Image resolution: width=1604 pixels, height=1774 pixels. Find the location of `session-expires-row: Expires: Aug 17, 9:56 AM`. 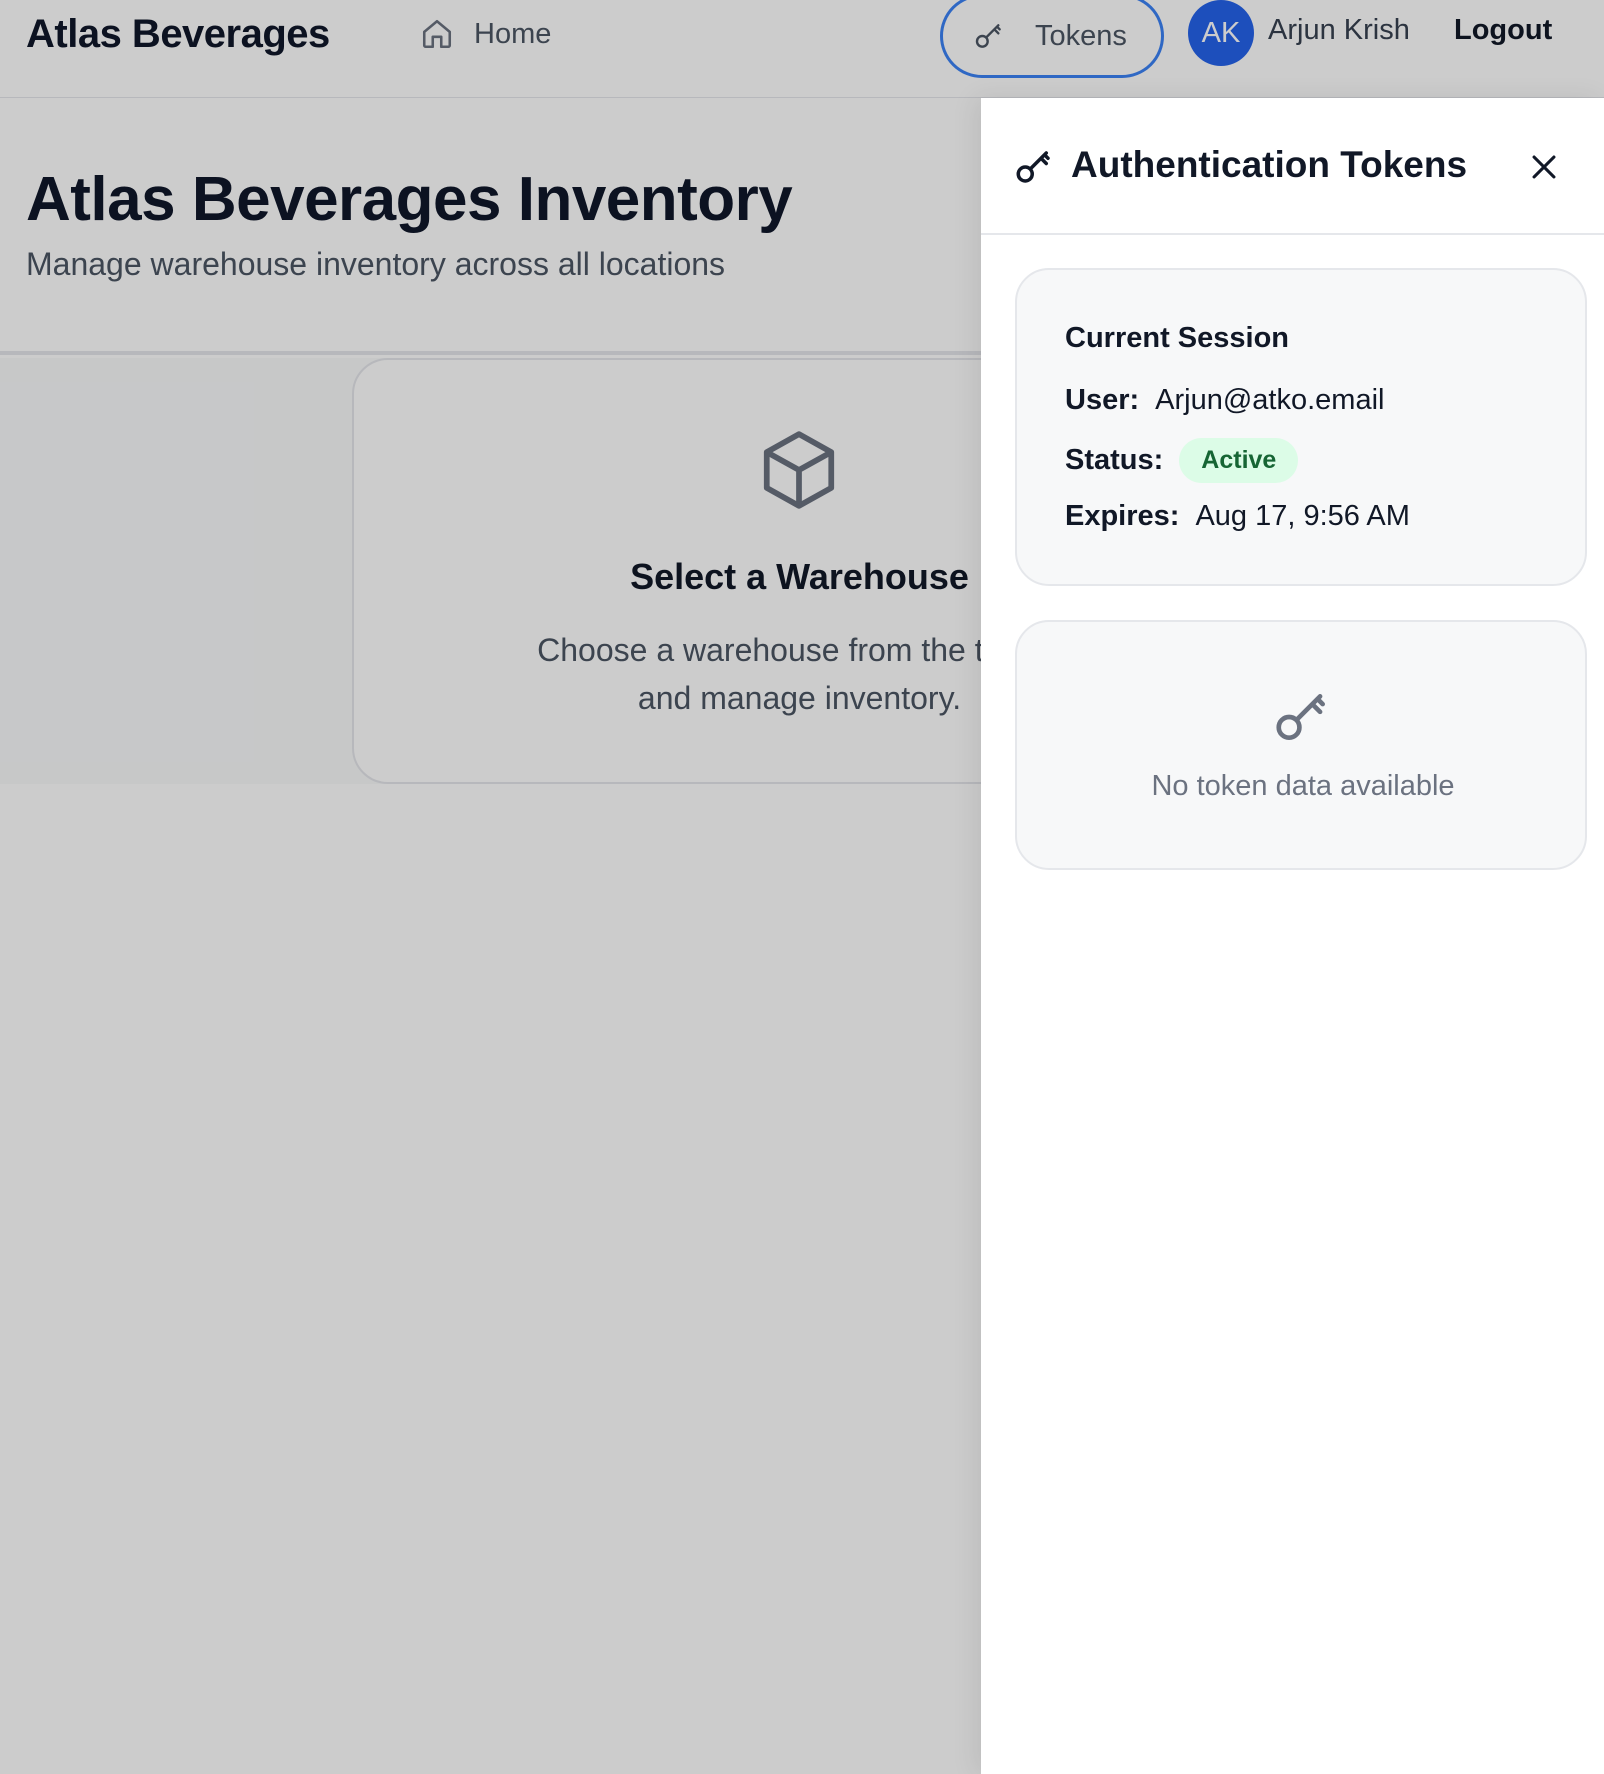

session-expires-row: Expires: Aug 17, 9:56 AM is located at coordinates (1237, 516).